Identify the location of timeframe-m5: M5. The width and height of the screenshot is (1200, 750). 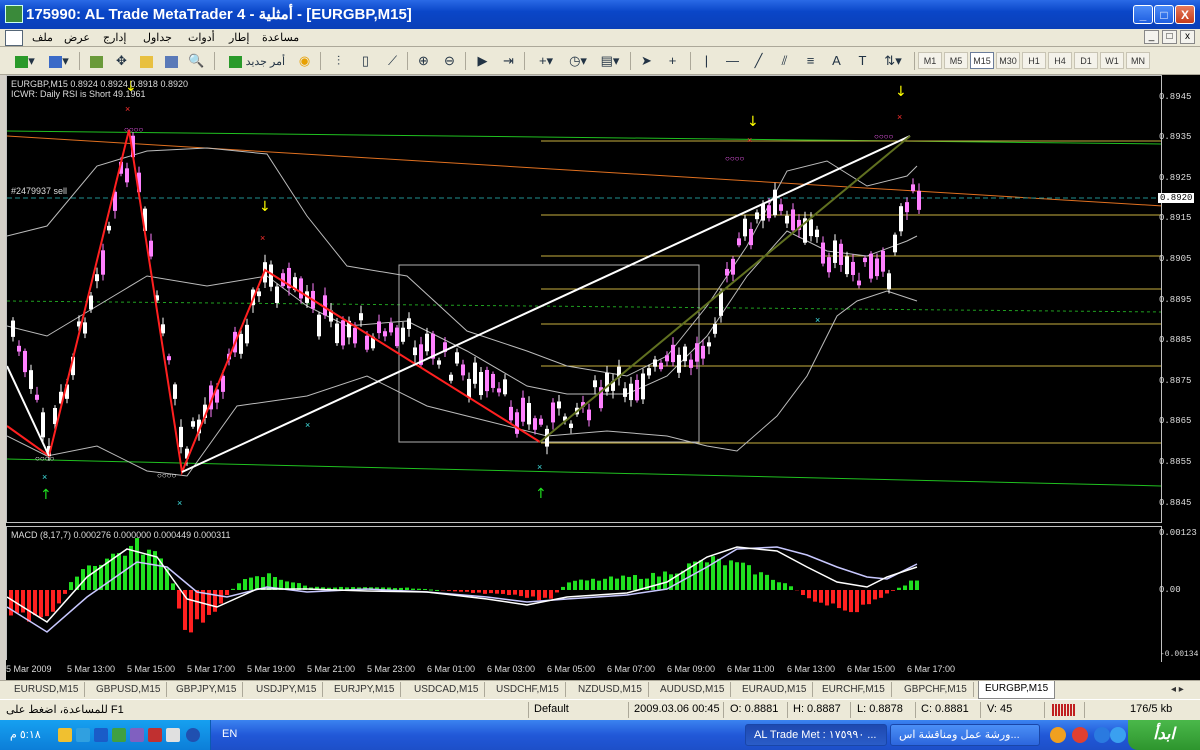
(956, 60).